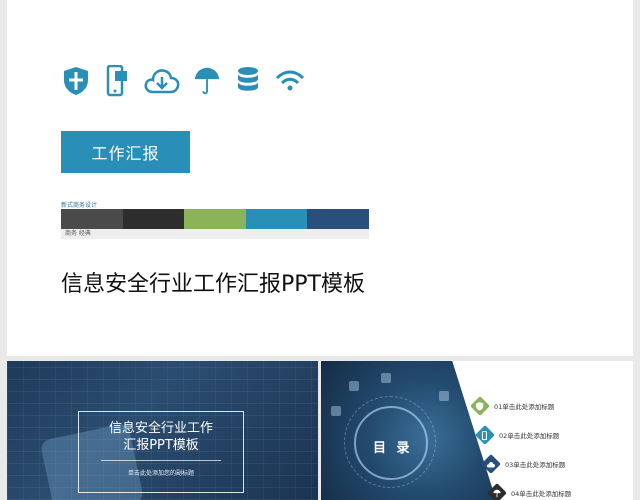 The image size is (640, 500). Describe the element at coordinates (408, 430) in the screenshot. I see `background-photo: 目 录` at that location.